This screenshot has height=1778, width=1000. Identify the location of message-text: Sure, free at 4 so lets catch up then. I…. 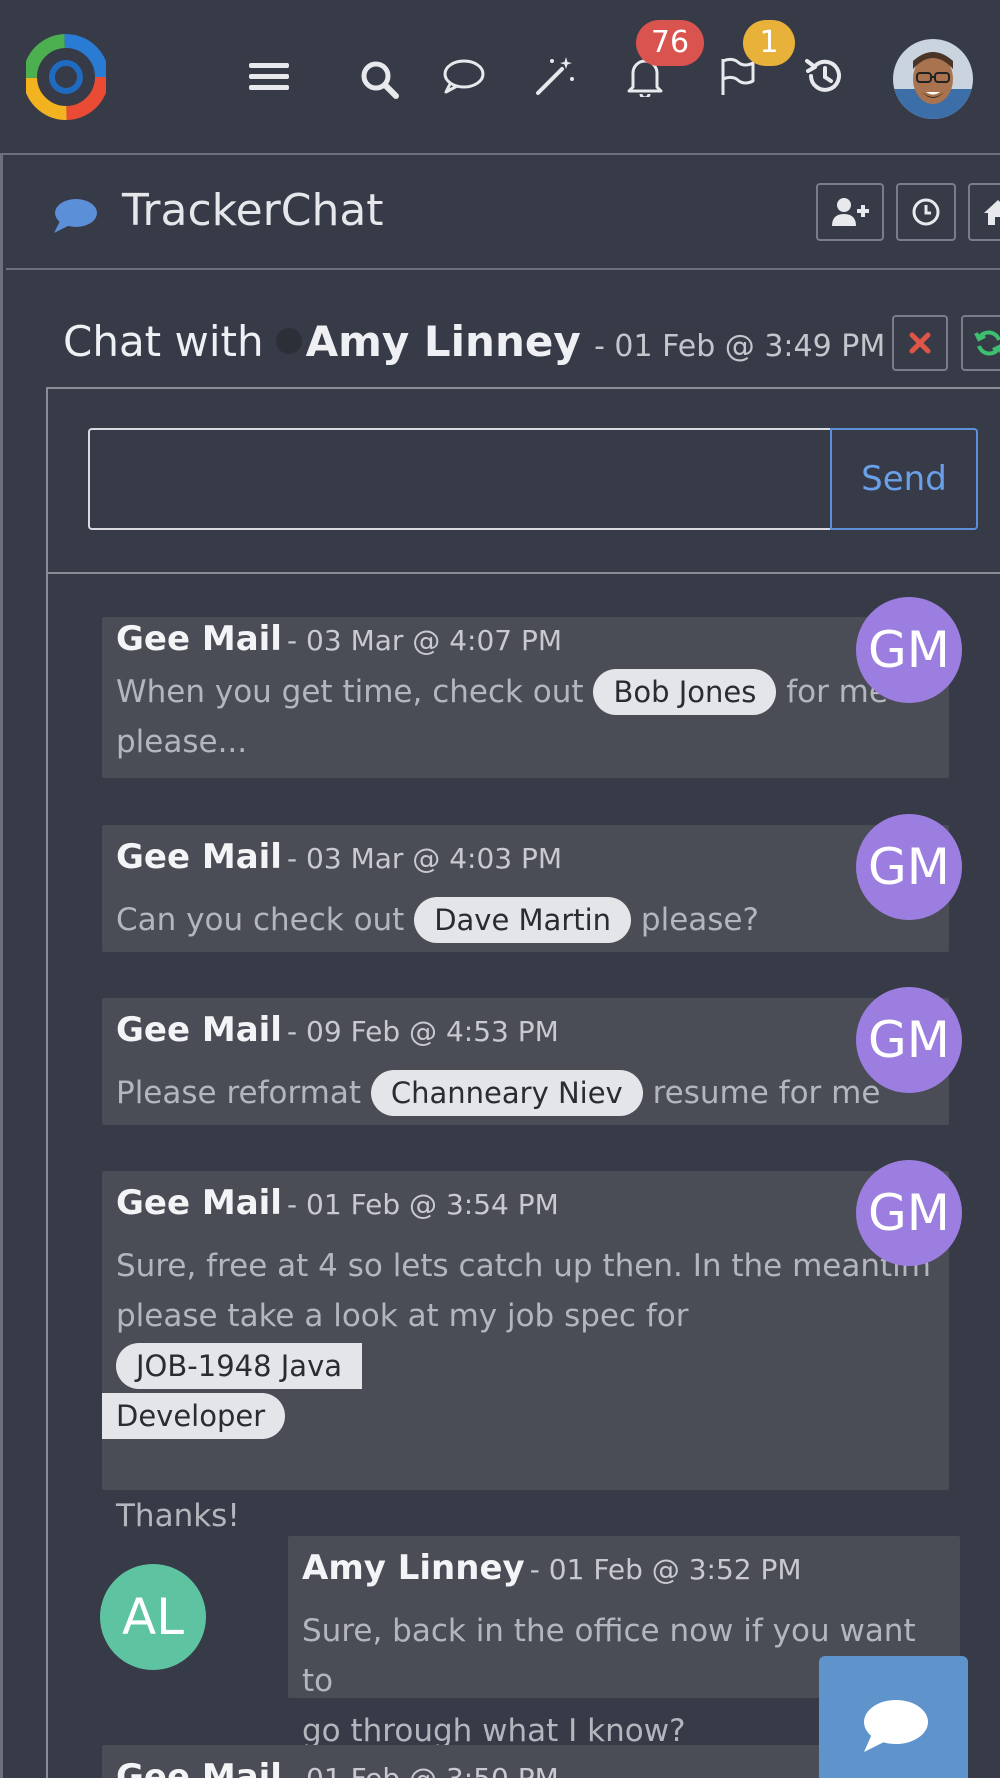
(523, 1266).